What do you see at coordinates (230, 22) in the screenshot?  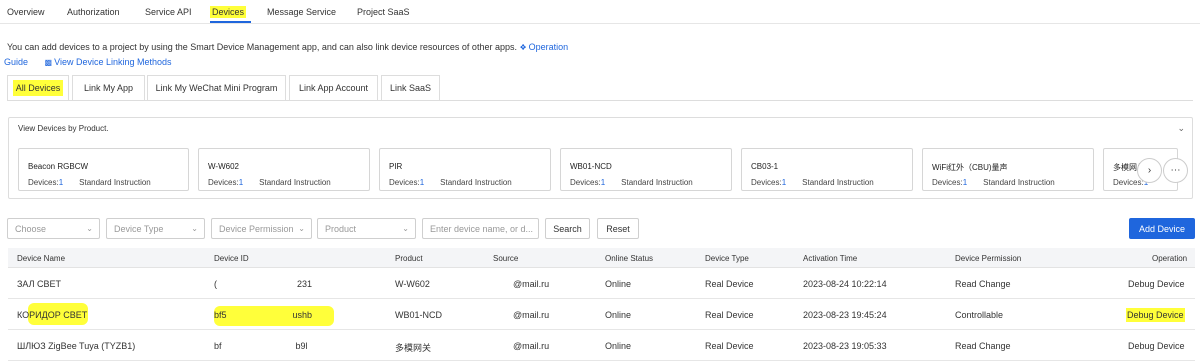 I see `active-tab-indicator` at bounding box center [230, 22].